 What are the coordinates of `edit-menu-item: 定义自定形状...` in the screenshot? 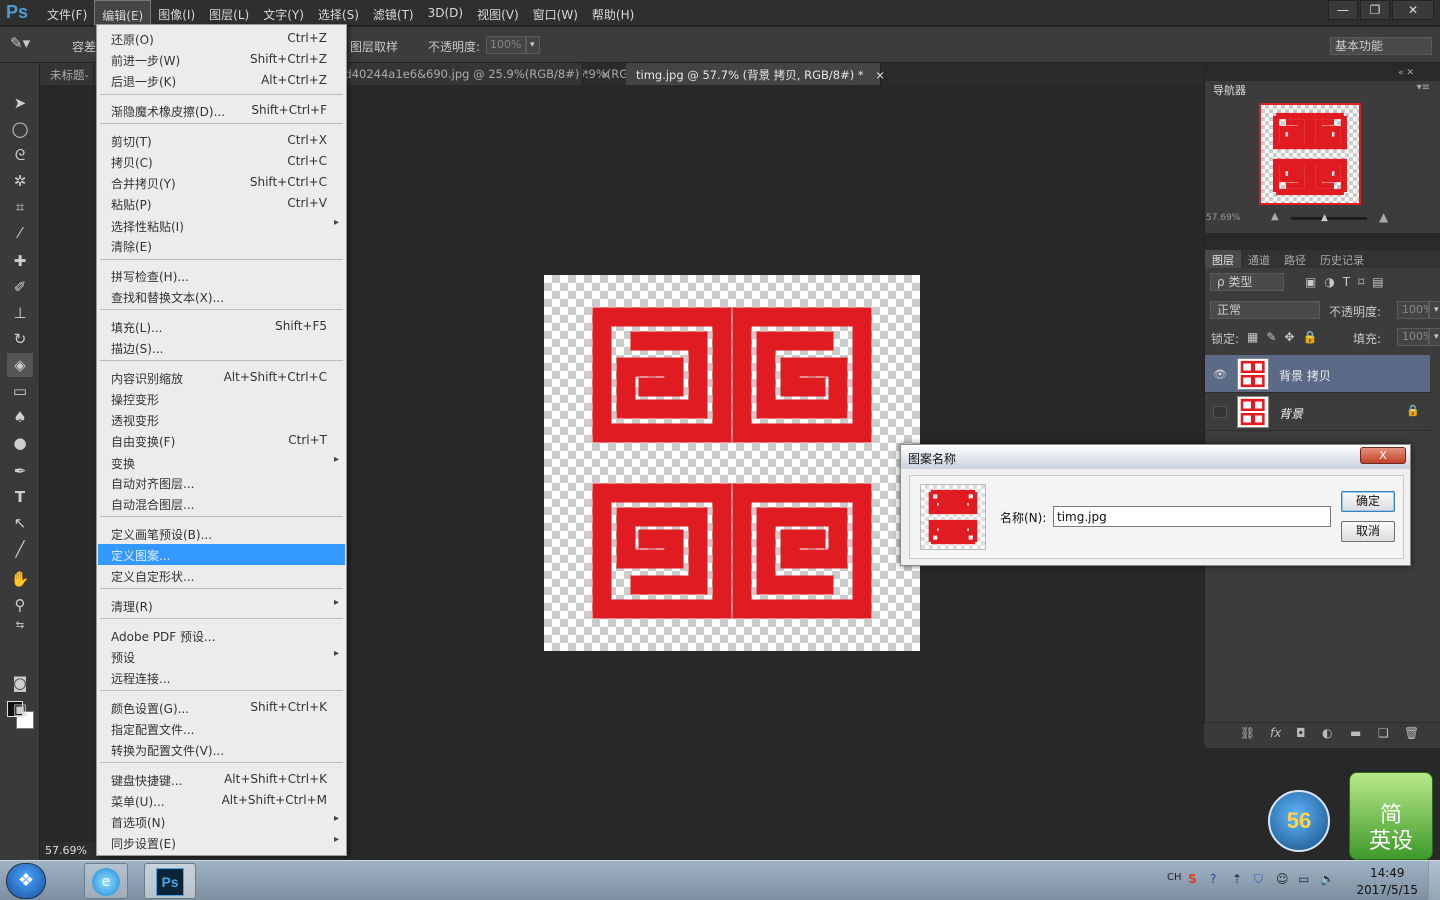 It's located at (221, 575).